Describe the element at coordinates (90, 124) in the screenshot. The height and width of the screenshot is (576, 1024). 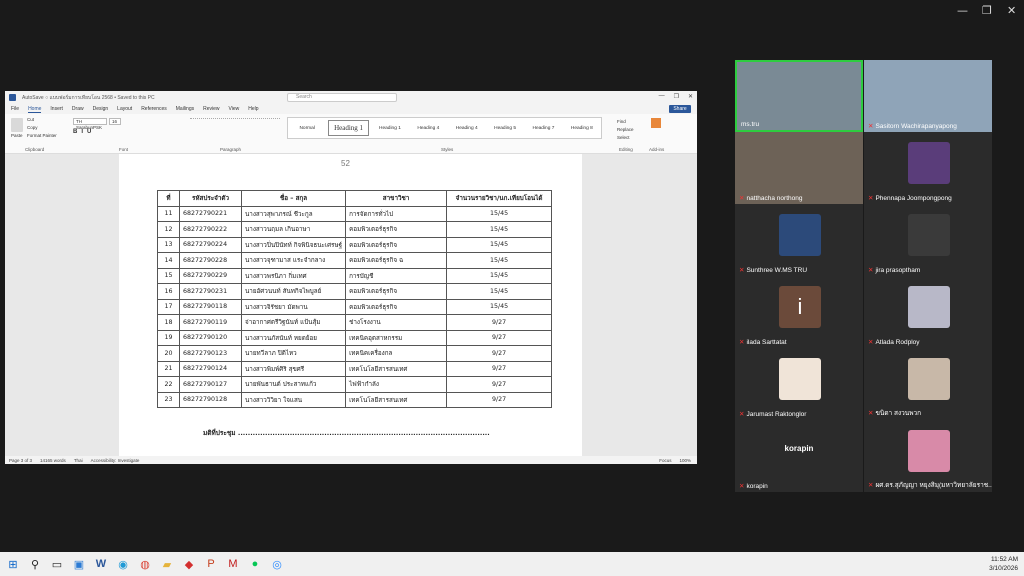
I see `font-name-select: TH SarabunPSK` at that location.